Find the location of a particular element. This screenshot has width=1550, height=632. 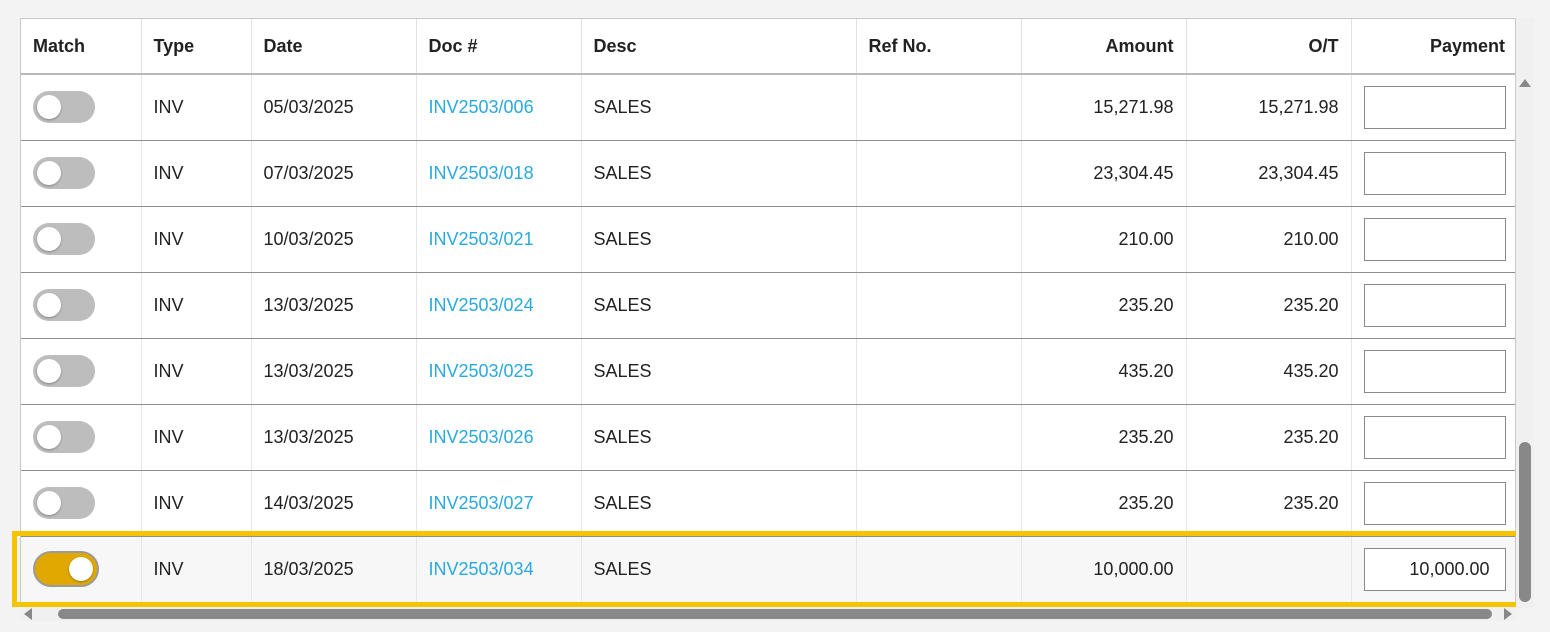

column-header-payment: Payment is located at coordinates (1433, 47).